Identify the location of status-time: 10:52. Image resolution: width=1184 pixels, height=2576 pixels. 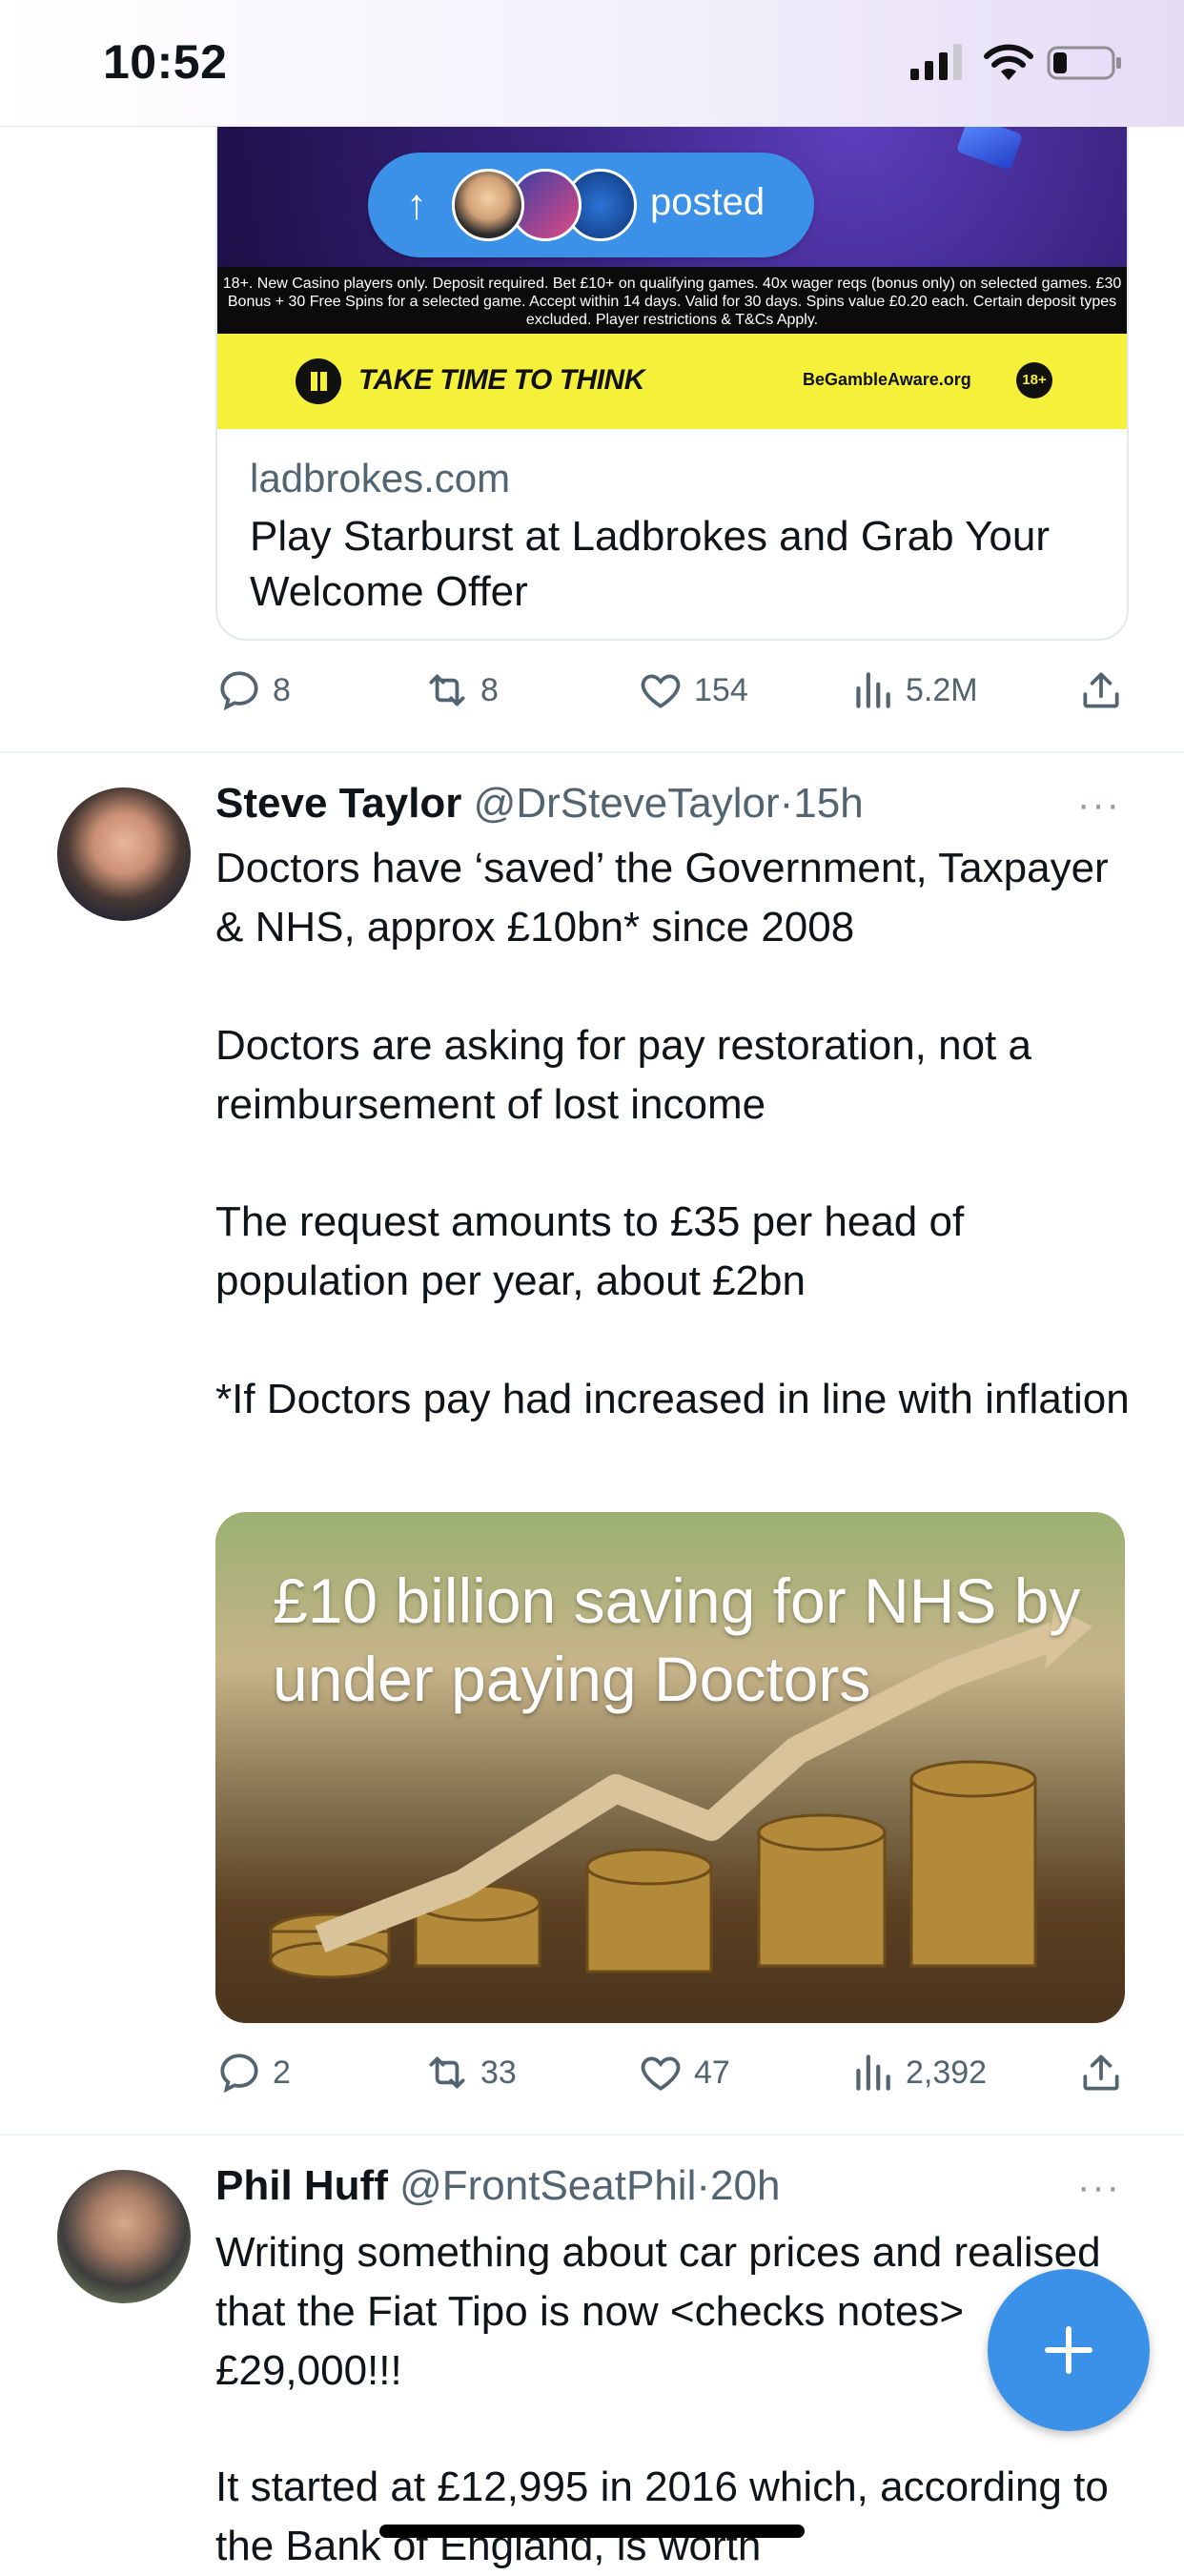
(165, 62).